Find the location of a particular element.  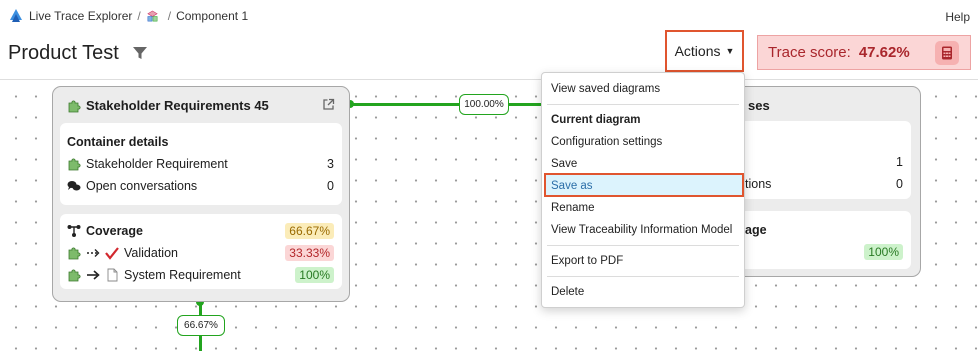

vertical-connector-value: 66.67% is located at coordinates (201, 325).